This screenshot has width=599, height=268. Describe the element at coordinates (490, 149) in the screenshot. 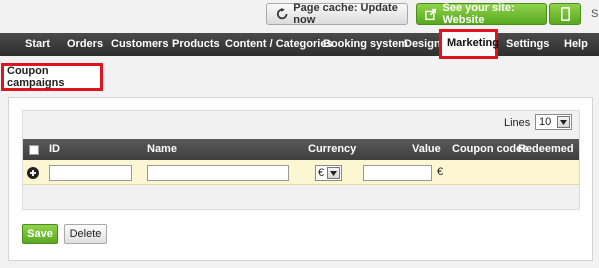

I see `column-header-coupon-codes: Coupon codes` at that location.